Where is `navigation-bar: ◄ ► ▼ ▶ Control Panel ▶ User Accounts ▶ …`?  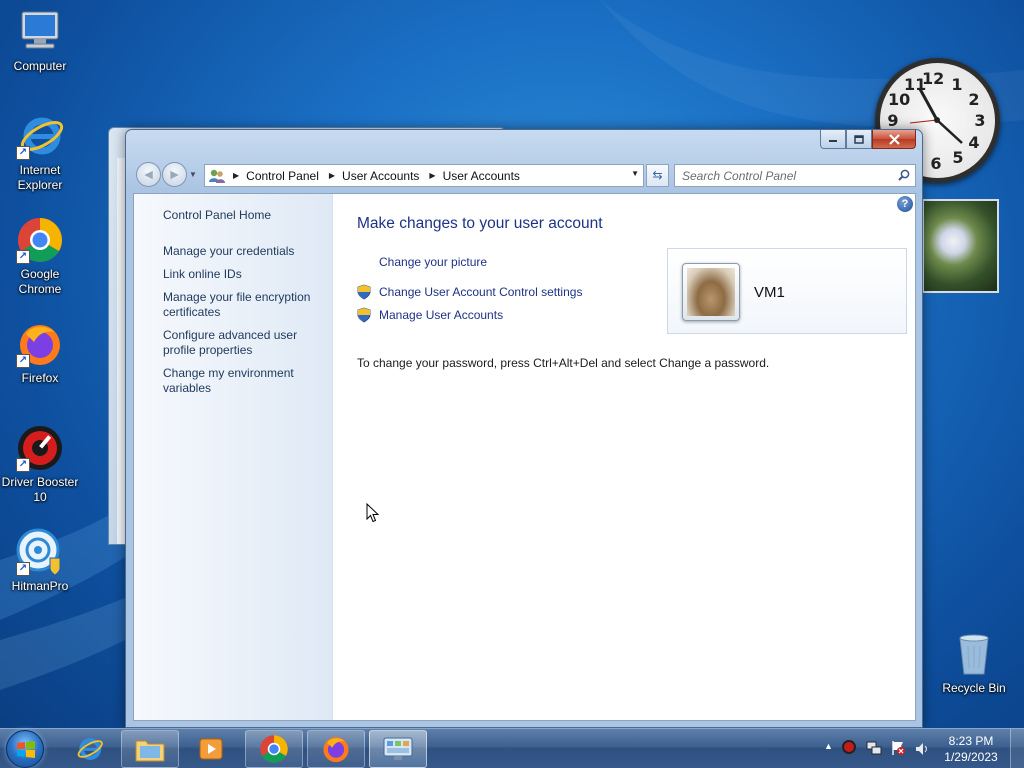 navigation-bar: ◄ ► ▼ ▶ Control Panel ▶ User Accounts ▶ … is located at coordinates (525, 174).